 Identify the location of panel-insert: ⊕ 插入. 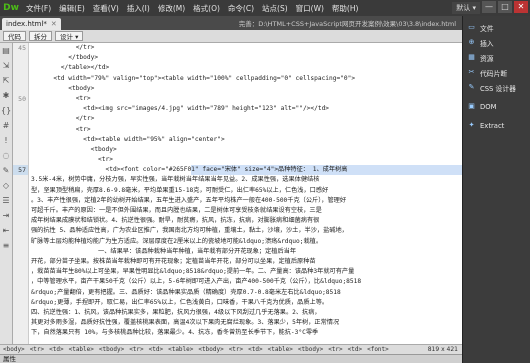
(496, 42).